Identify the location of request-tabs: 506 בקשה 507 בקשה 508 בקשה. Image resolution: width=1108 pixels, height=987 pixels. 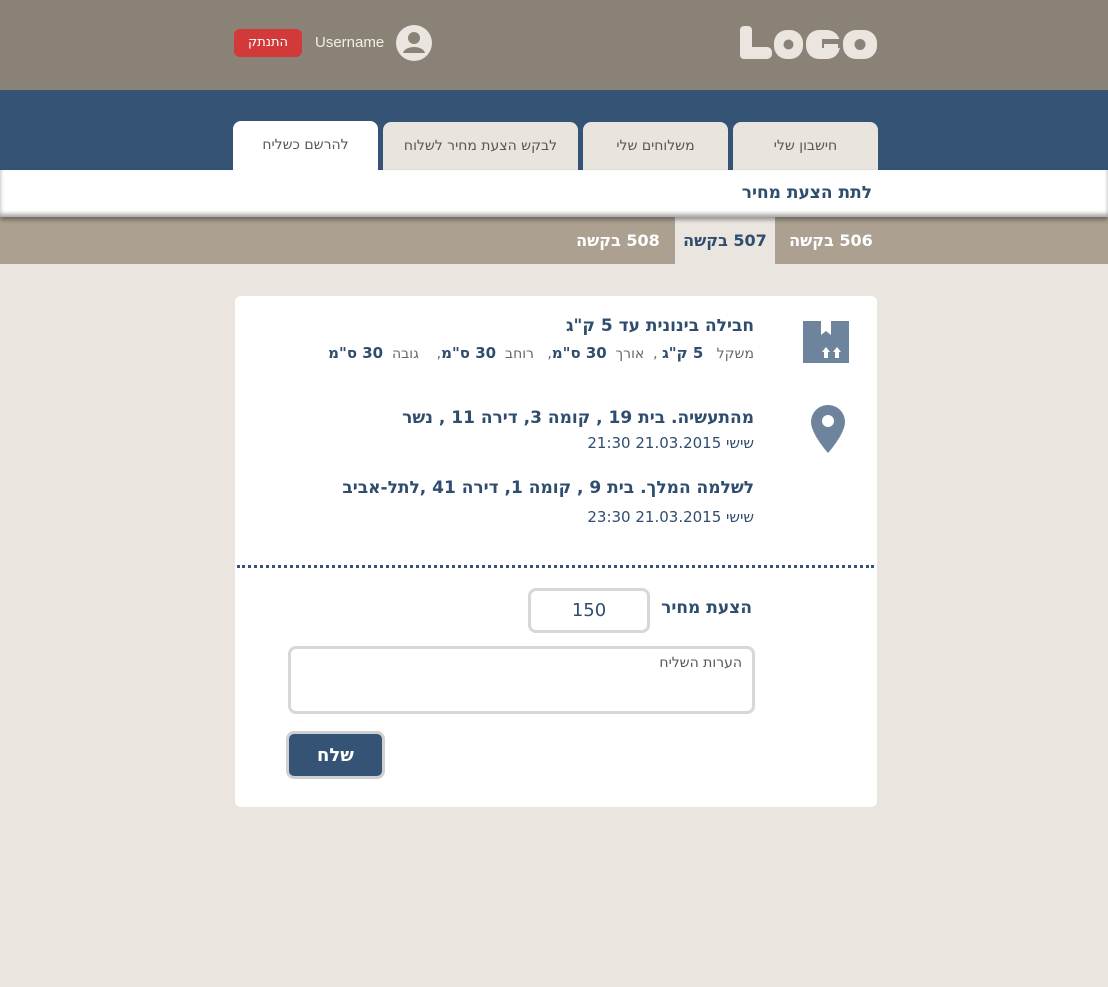
(554, 240).